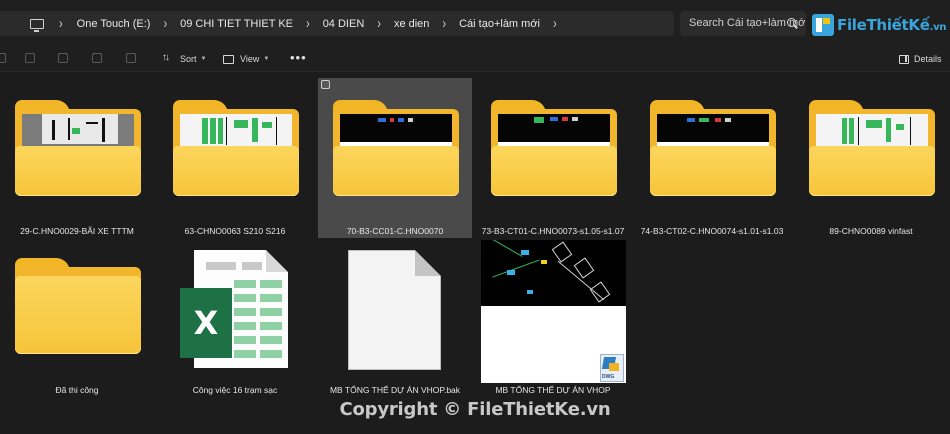 The height and width of the screenshot is (434, 950). I want to click on folder-item: Đã thi công, so click(77, 320).